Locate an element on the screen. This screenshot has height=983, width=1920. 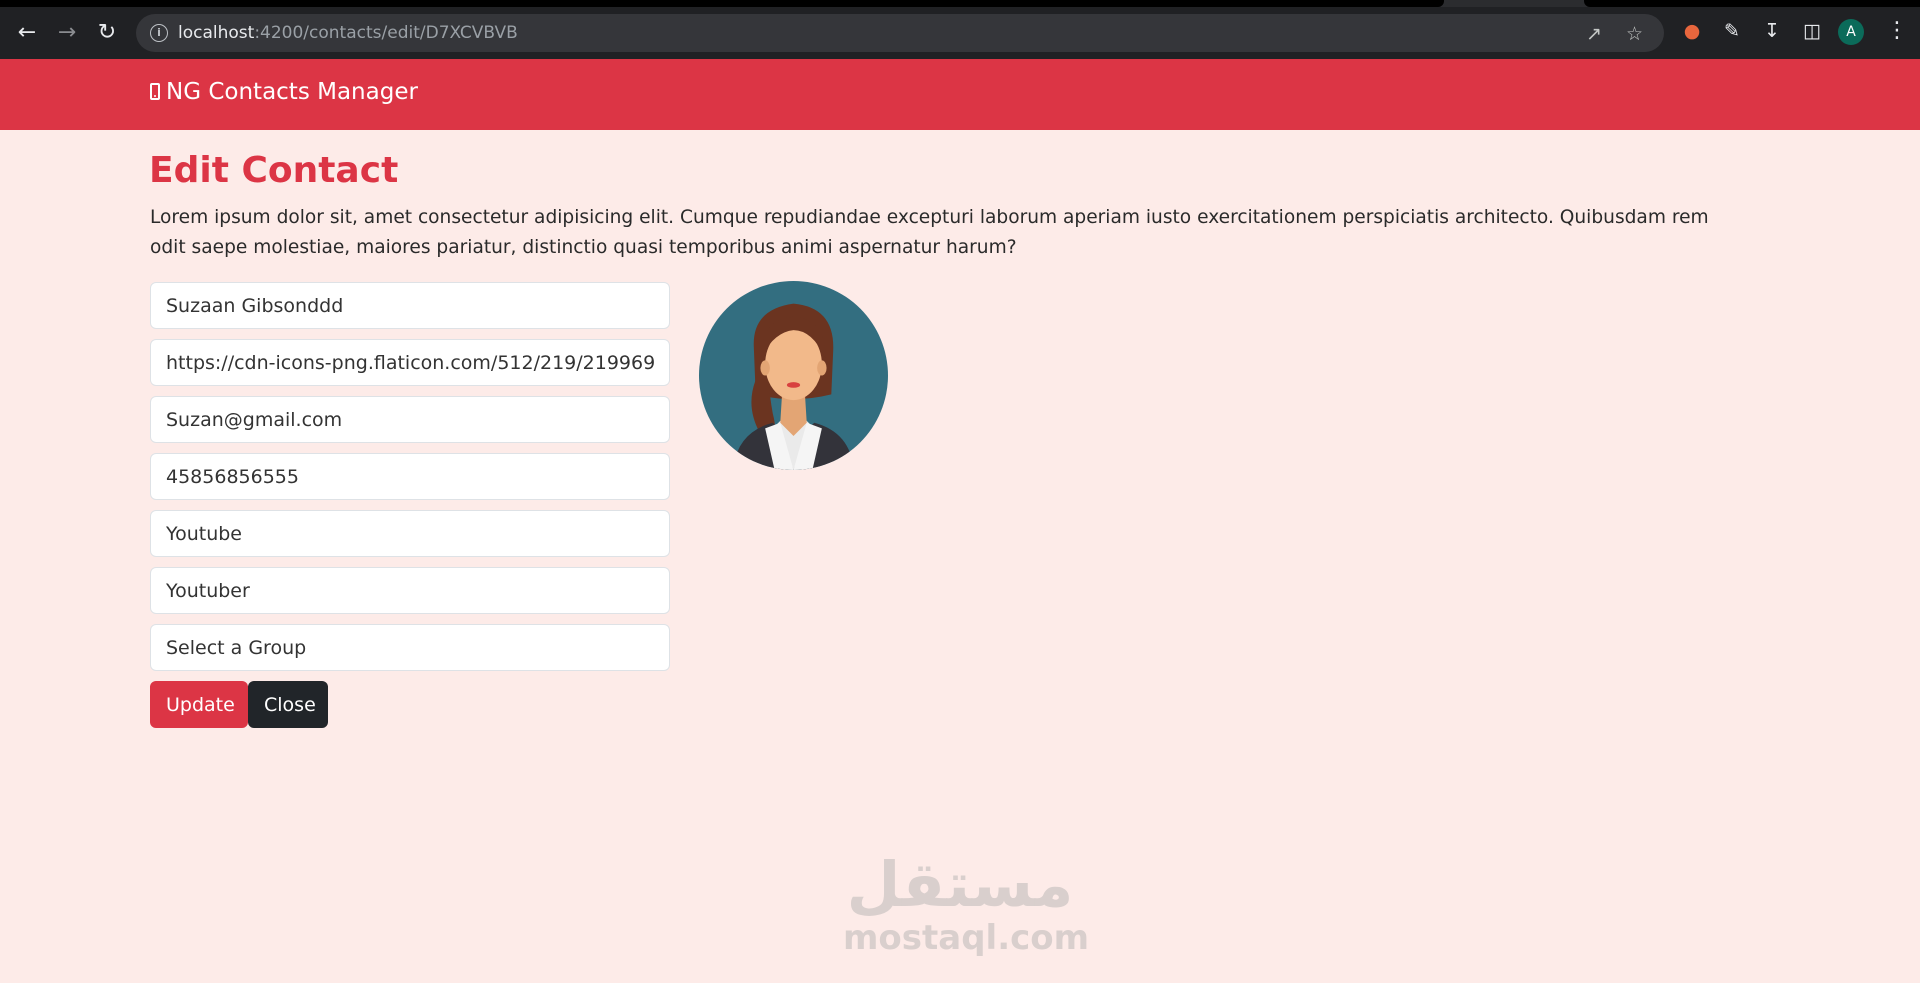
url-text: localhost:4200/contacts/edit/D7XCVBVB is located at coordinates (348, 33).